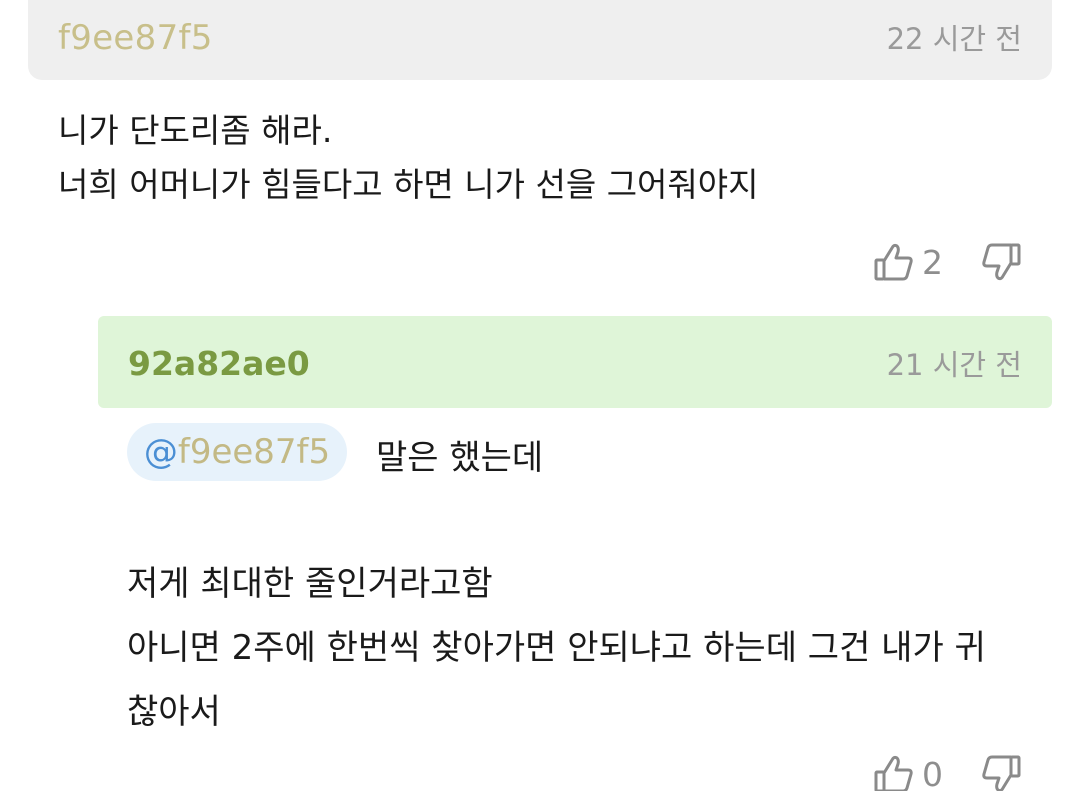  I want to click on mention-at-symbol: @, so click(160, 452).